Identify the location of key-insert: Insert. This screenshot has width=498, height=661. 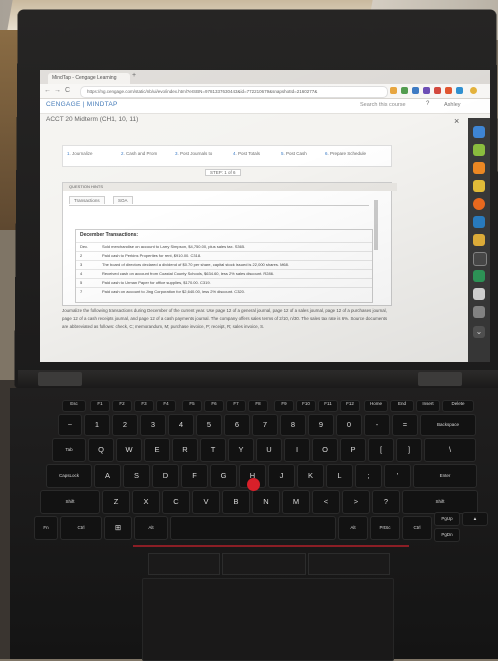
(428, 406).